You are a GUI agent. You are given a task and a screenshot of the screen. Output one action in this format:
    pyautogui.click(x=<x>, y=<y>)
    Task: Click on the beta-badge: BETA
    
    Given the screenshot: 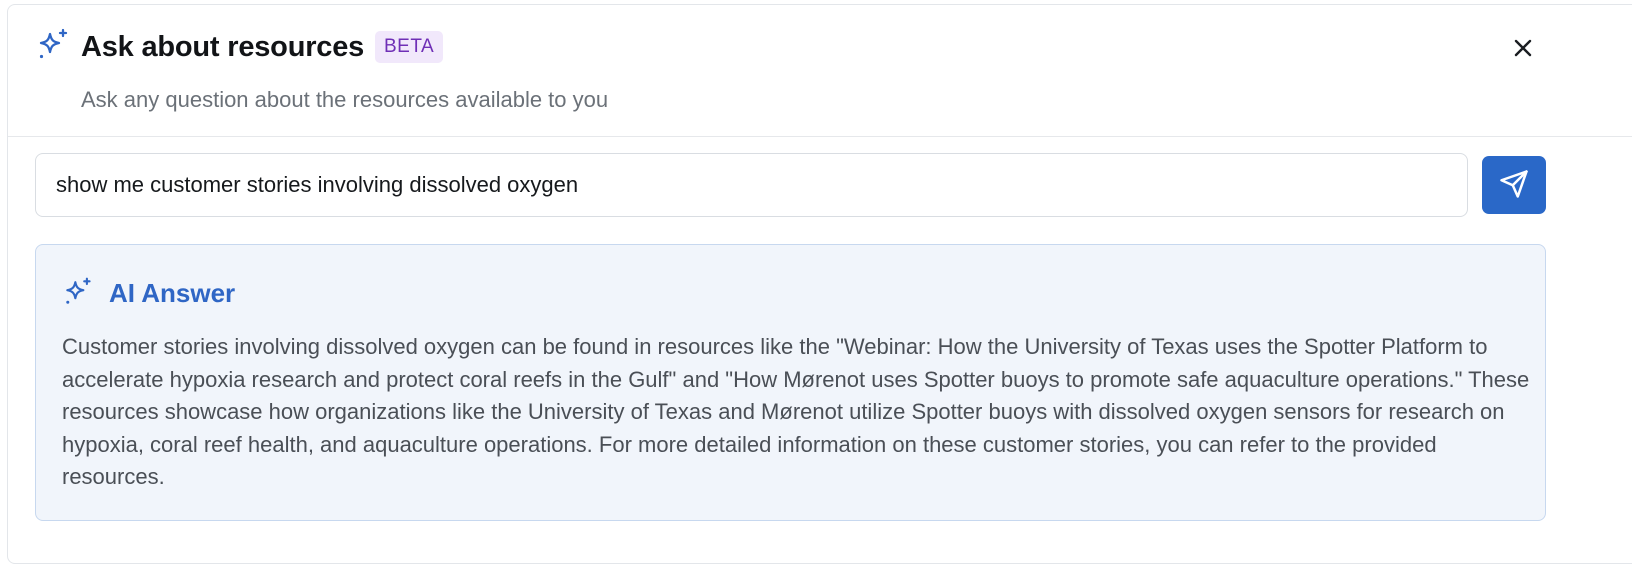 What is the action you would take?
    pyautogui.click(x=409, y=47)
    